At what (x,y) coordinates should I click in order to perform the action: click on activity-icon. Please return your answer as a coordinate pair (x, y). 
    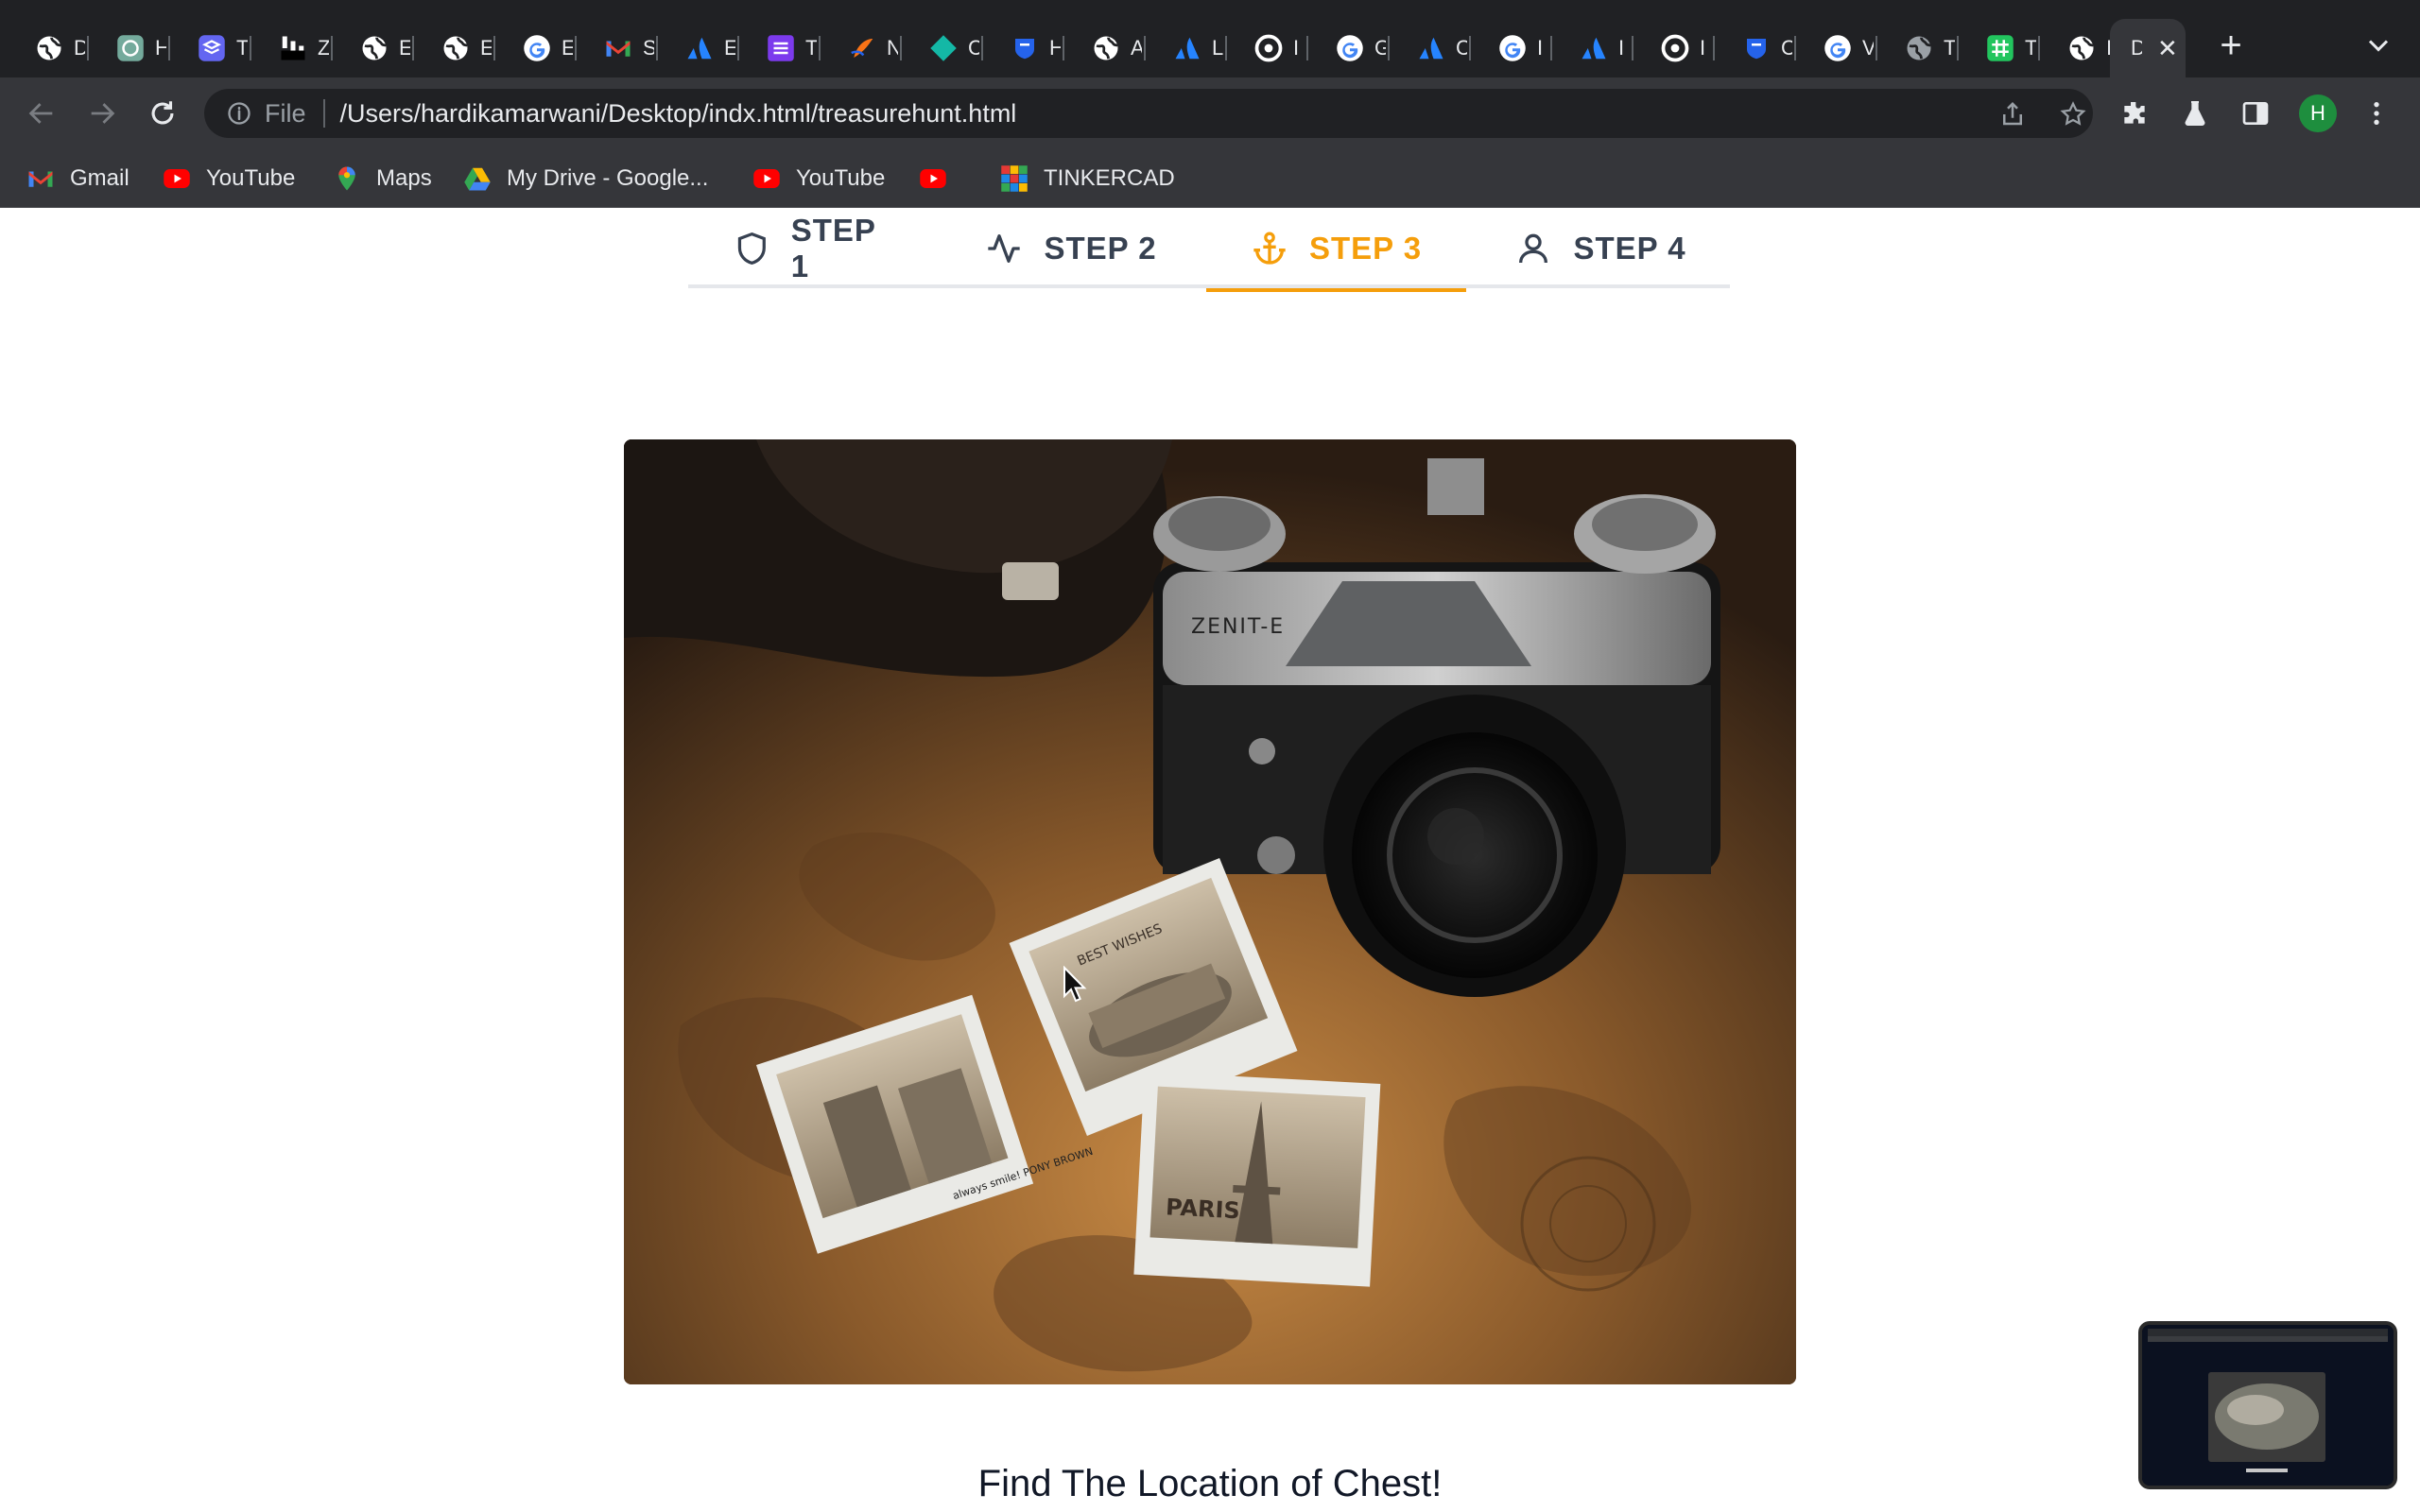
    Looking at the image, I should click on (1005, 248).